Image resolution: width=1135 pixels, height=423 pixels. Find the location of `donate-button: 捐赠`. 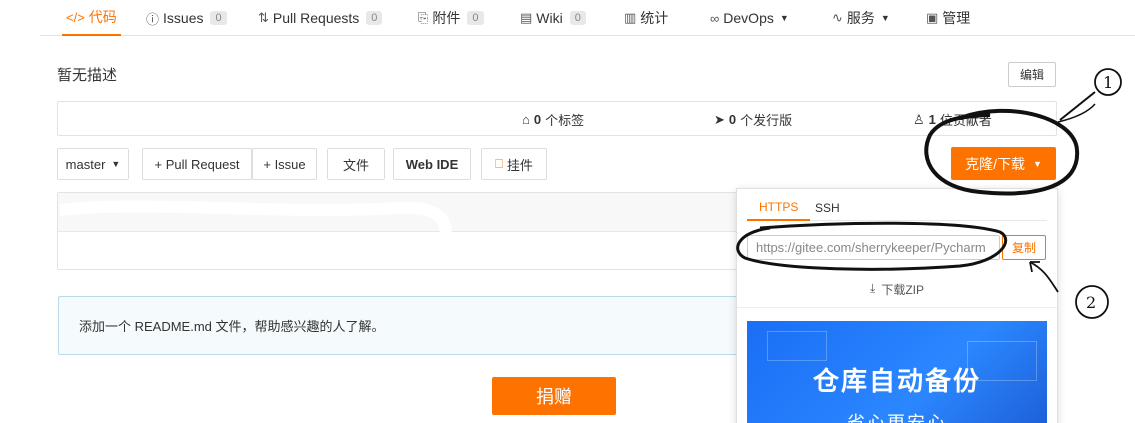

donate-button: 捐赠 is located at coordinates (554, 396).